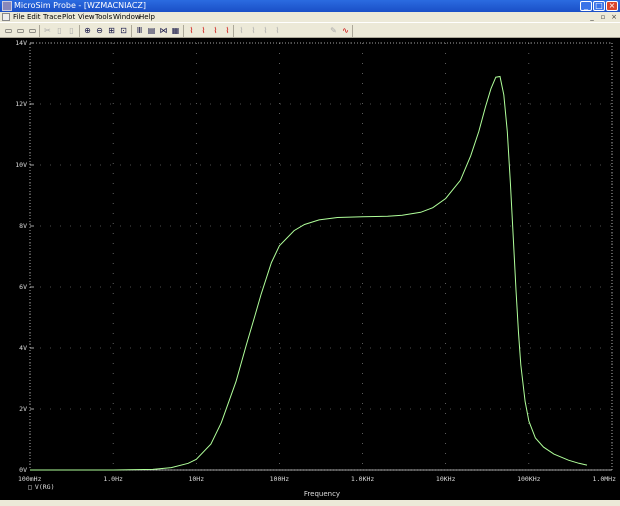  What do you see at coordinates (599, 6) in the screenshot?
I see `maximize-button: □` at bounding box center [599, 6].